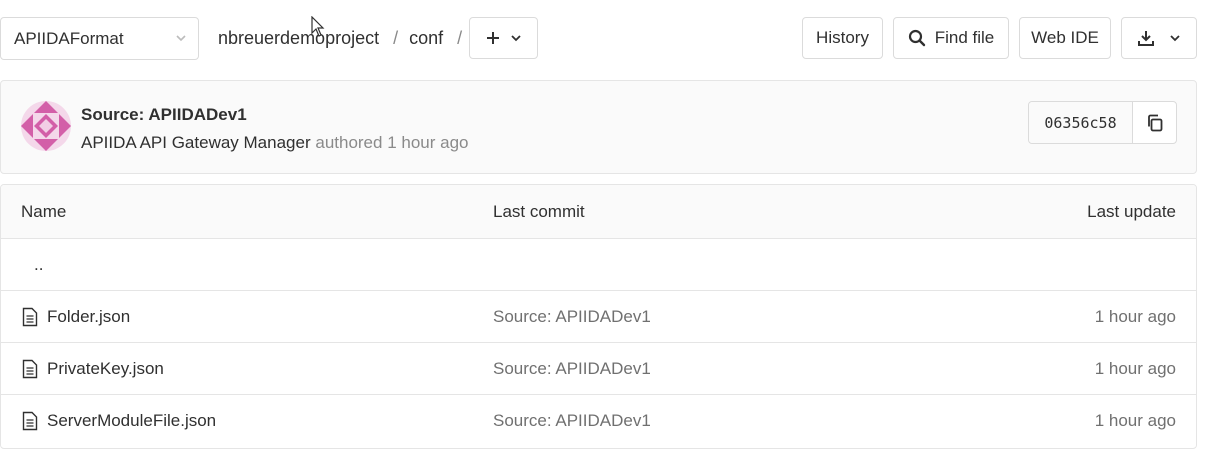 Image resolution: width=1212 pixels, height=463 pixels. Describe the element at coordinates (105, 369) in the screenshot. I see `file-name-link: PrivateKey.json` at that location.